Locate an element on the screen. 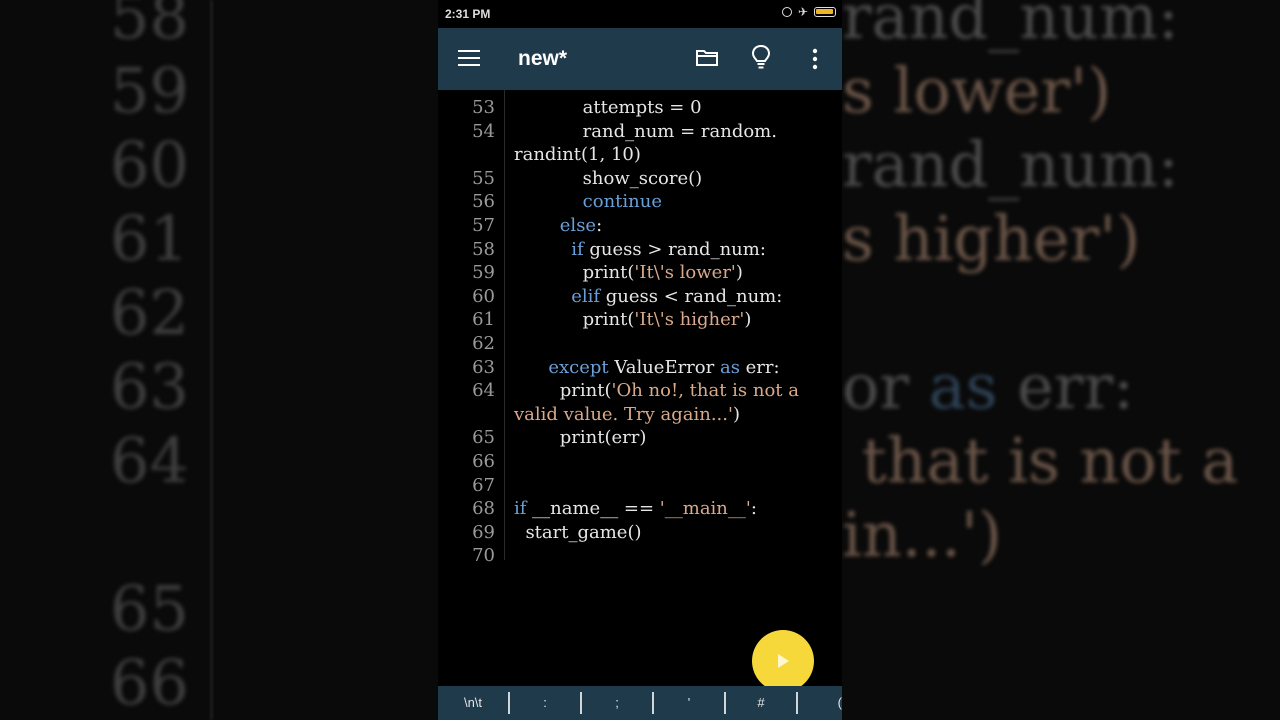  code-line: randint(1, 10) is located at coordinates (640, 155).